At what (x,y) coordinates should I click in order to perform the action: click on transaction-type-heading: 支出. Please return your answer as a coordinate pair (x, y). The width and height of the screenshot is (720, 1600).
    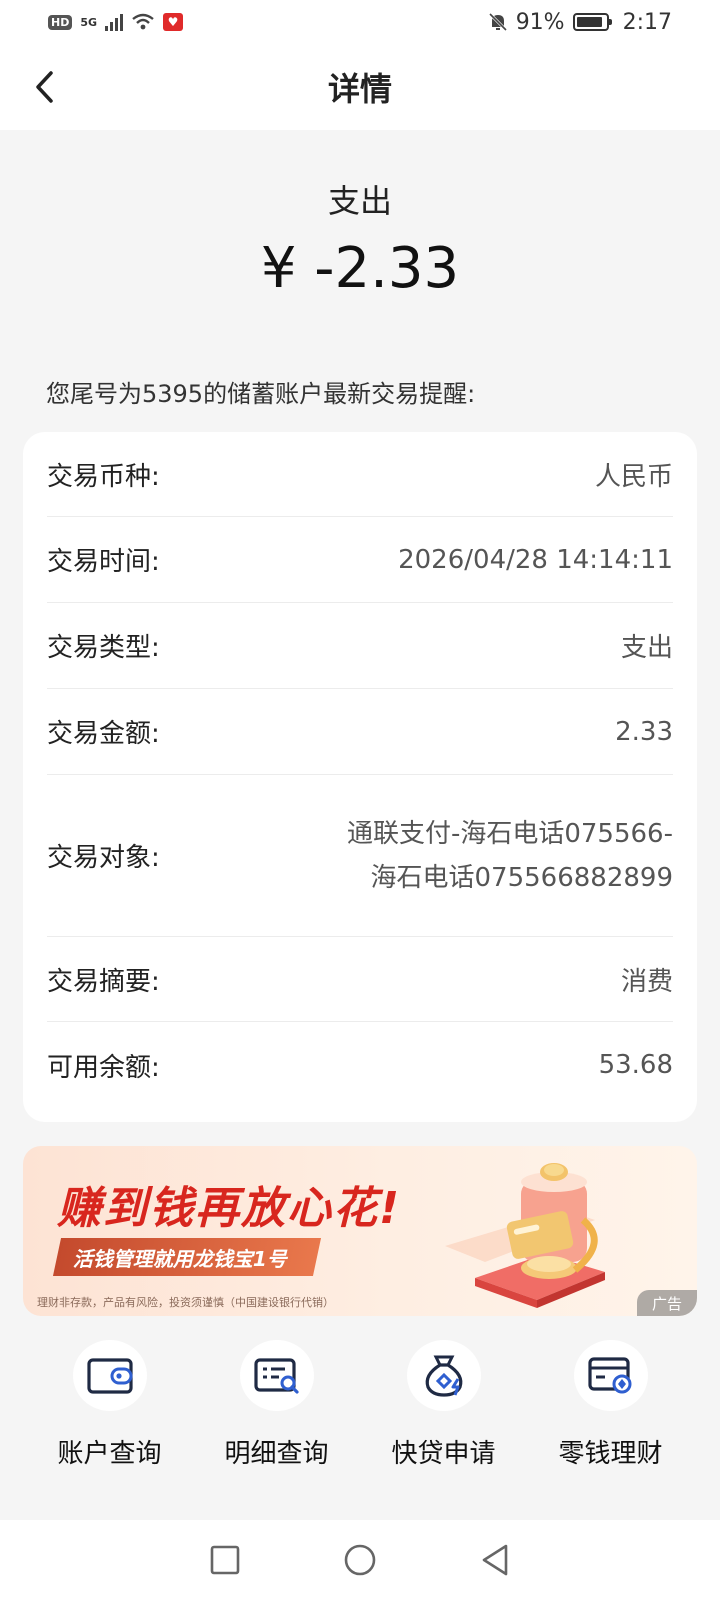
    Looking at the image, I should click on (359, 201).